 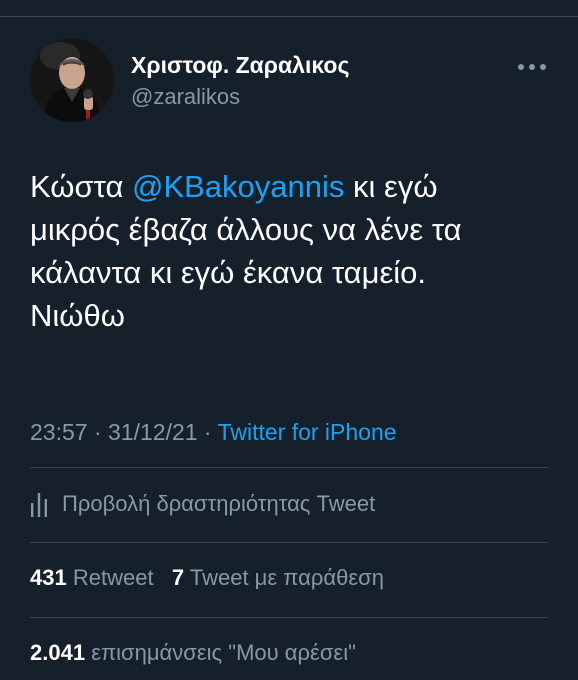 I want to click on tweet-line-1: Κώστα @KBakoyannis κι εγώ, so click(x=295, y=186).